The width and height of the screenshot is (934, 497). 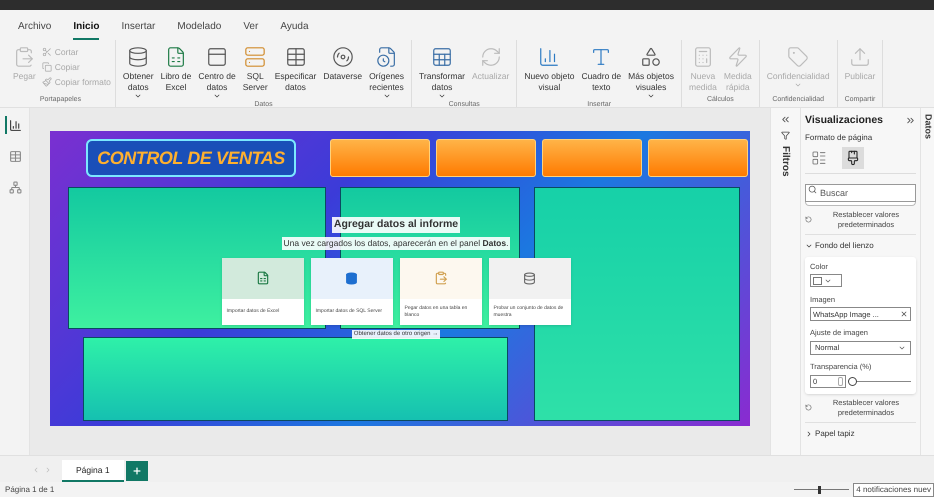 I want to click on ribbon-button: Dataverse, so click(x=343, y=63).